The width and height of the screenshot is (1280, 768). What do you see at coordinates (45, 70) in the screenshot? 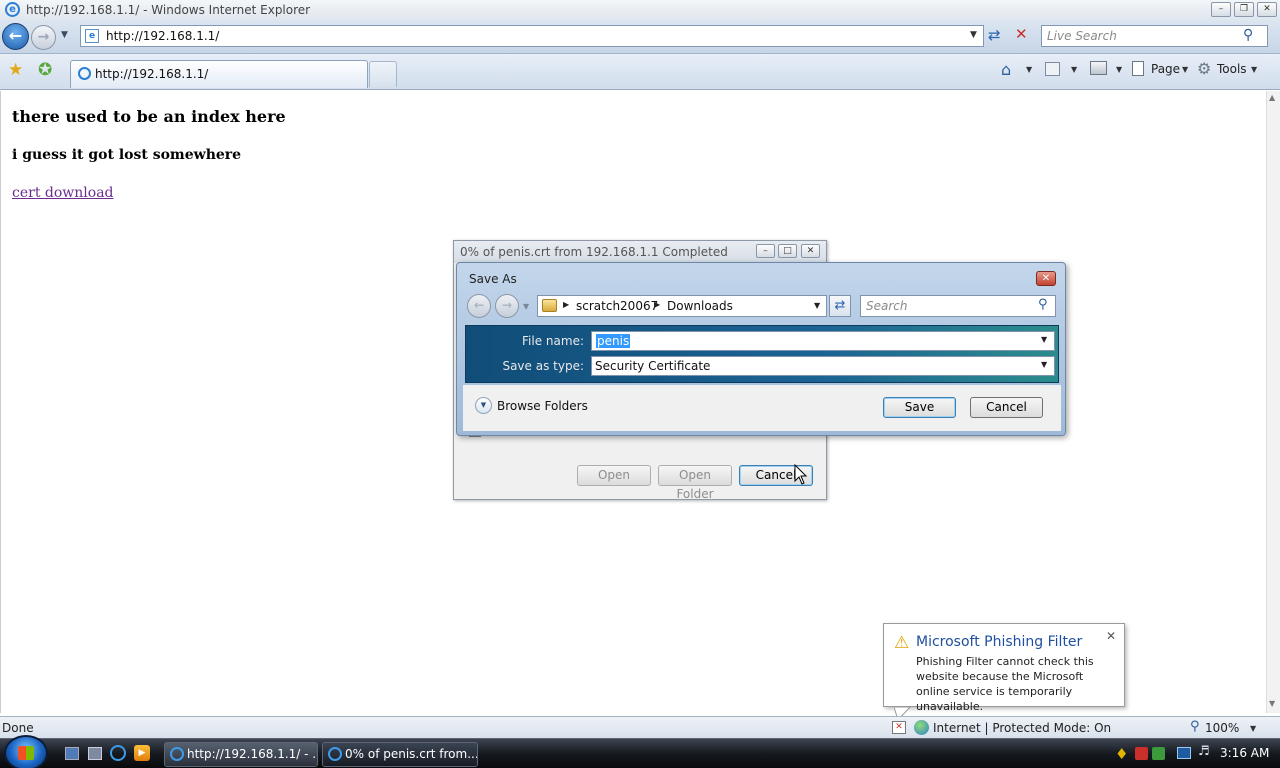
I see `add-favorite-icon: ✪` at bounding box center [45, 70].